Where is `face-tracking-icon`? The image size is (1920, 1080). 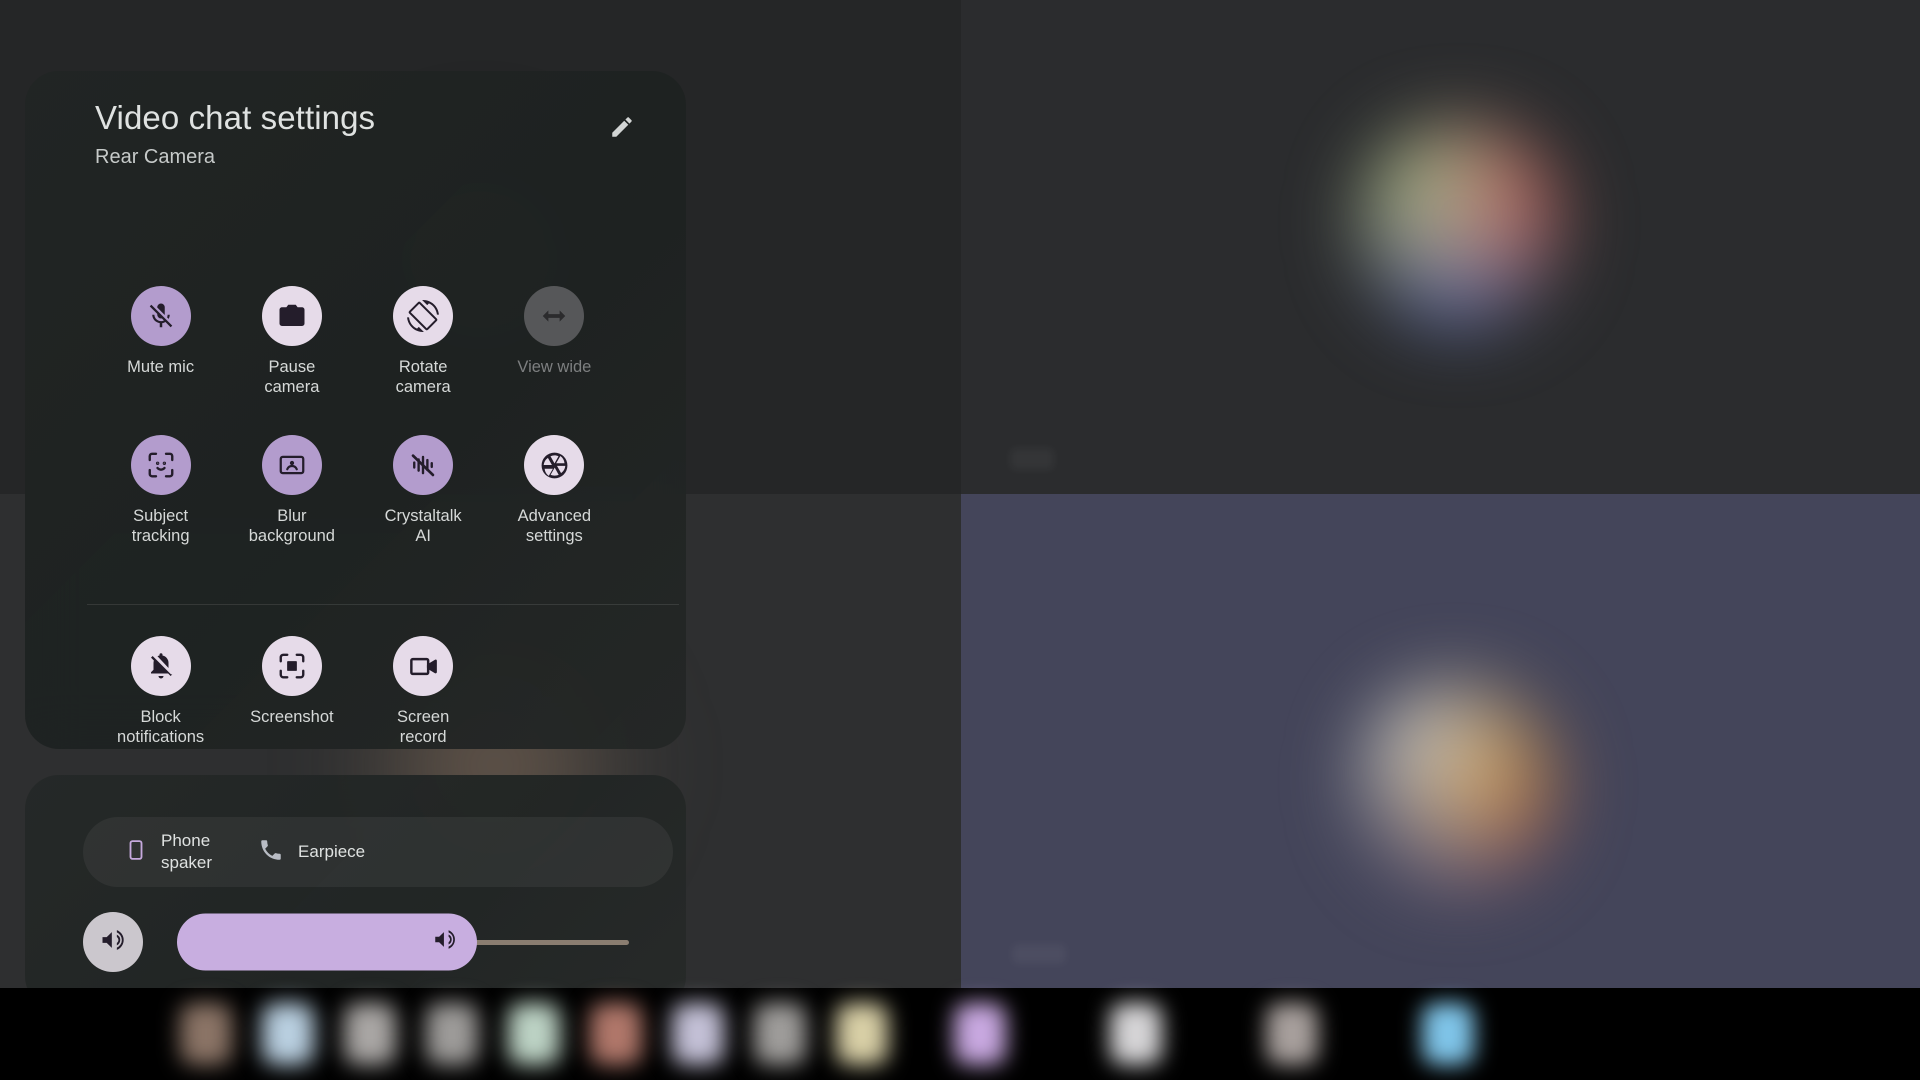
face-tracking-icon is located at coordinates (161, 465).